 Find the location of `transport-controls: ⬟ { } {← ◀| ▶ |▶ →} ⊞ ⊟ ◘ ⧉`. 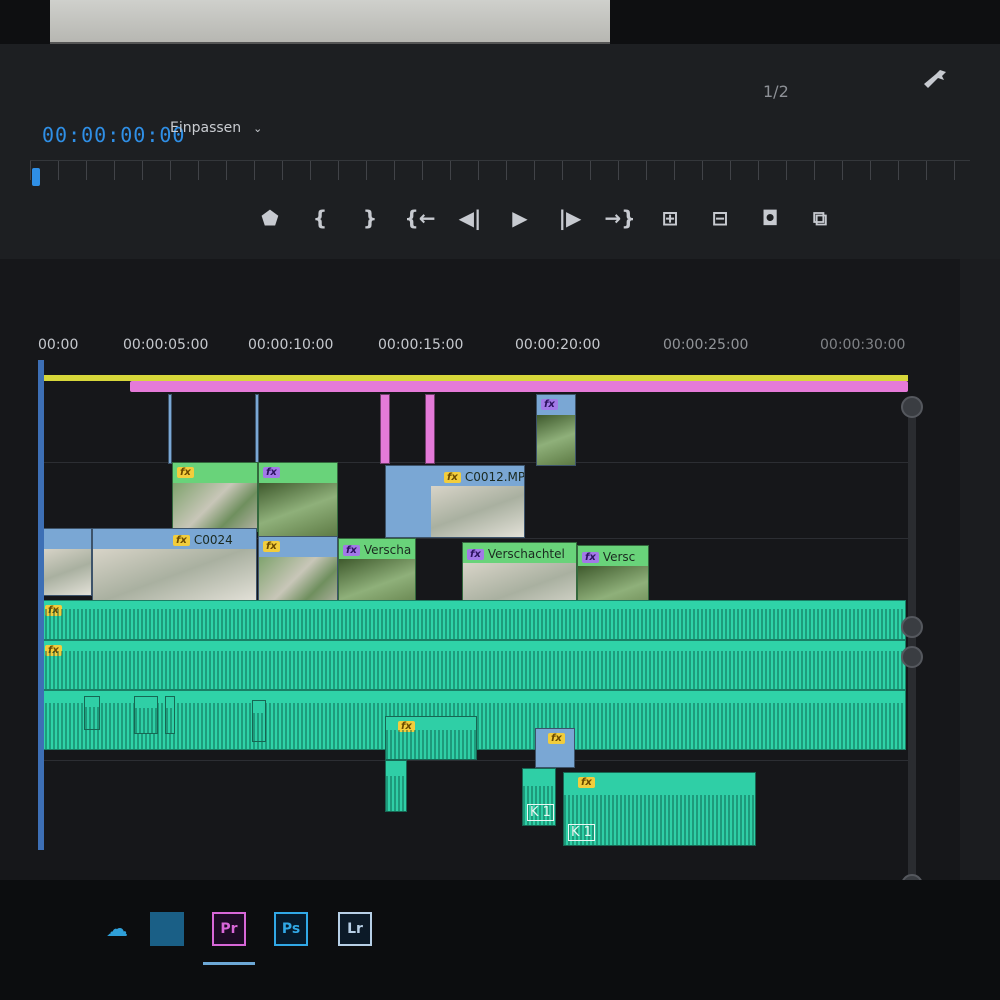

transport-controls: ⬟ { } {← ◀| ▶ |▶ →} ⊞ ⊟ ◘ ⧉ is located at coordinates (565, 218).